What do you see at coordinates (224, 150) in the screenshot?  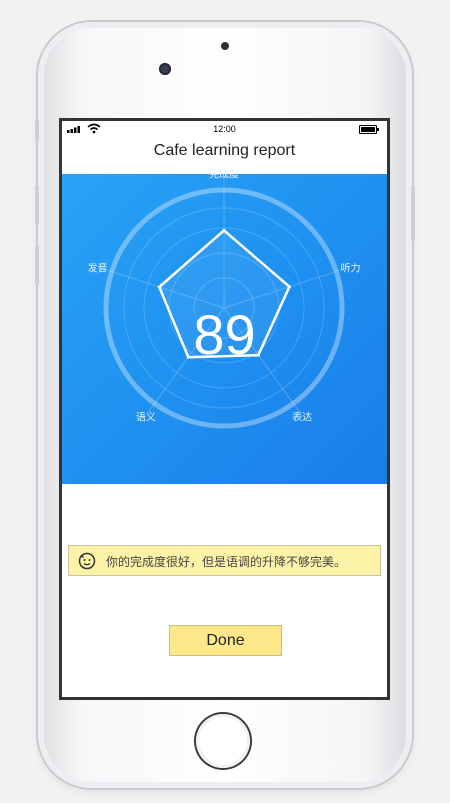 I see `page-title: Cafe learning report` at bounding box center [224, 150].